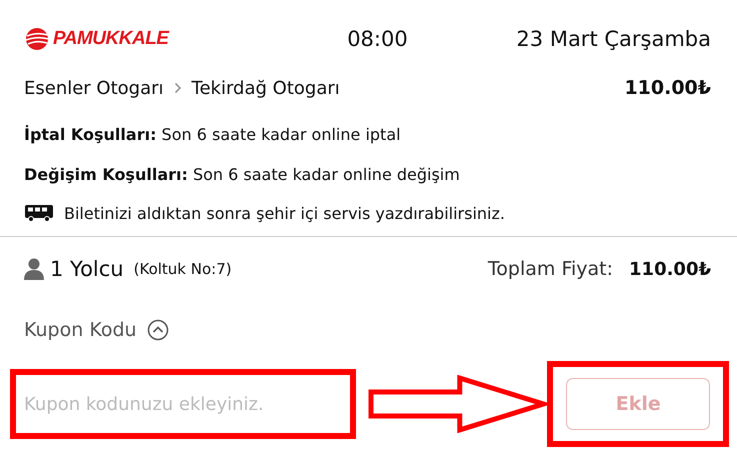  I want to click on travel-date: 23 Mart Çarşamba, so click(613, 39).